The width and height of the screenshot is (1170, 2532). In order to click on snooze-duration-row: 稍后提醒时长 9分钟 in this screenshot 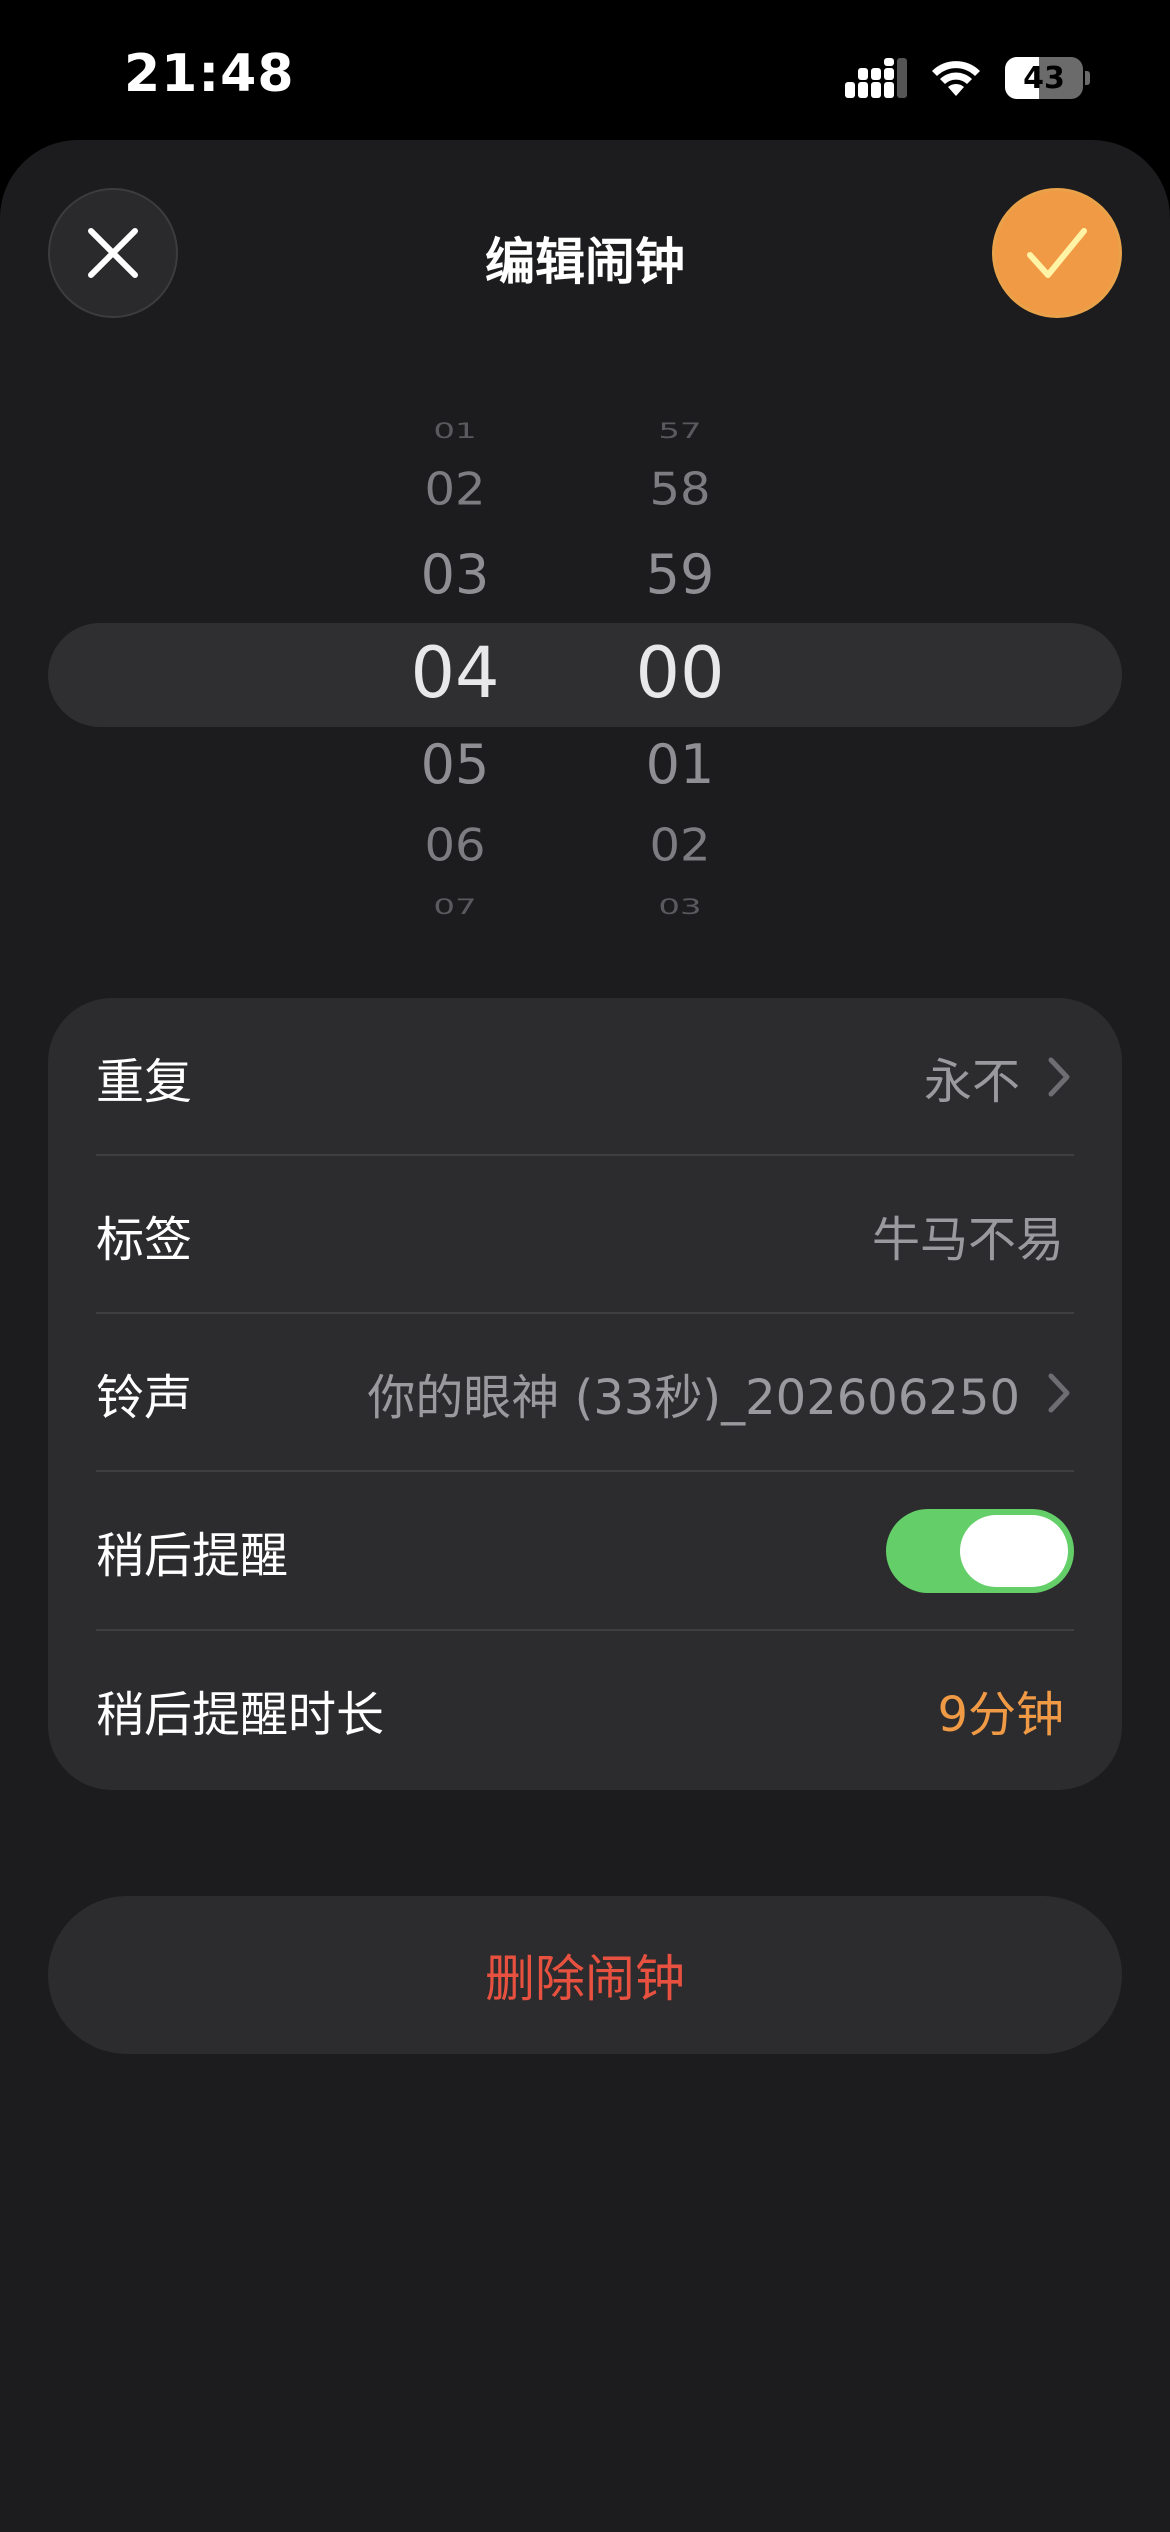, I will do `click(585, 1709)`.